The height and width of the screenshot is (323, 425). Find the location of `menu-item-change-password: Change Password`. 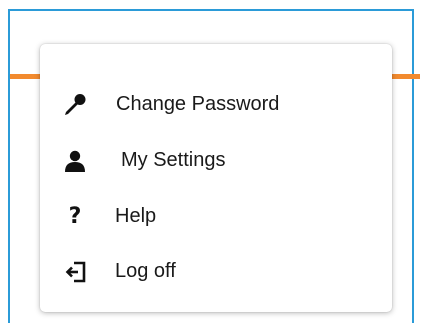

menu-item-change-password: Change Password is located at coordinates (216, 104).